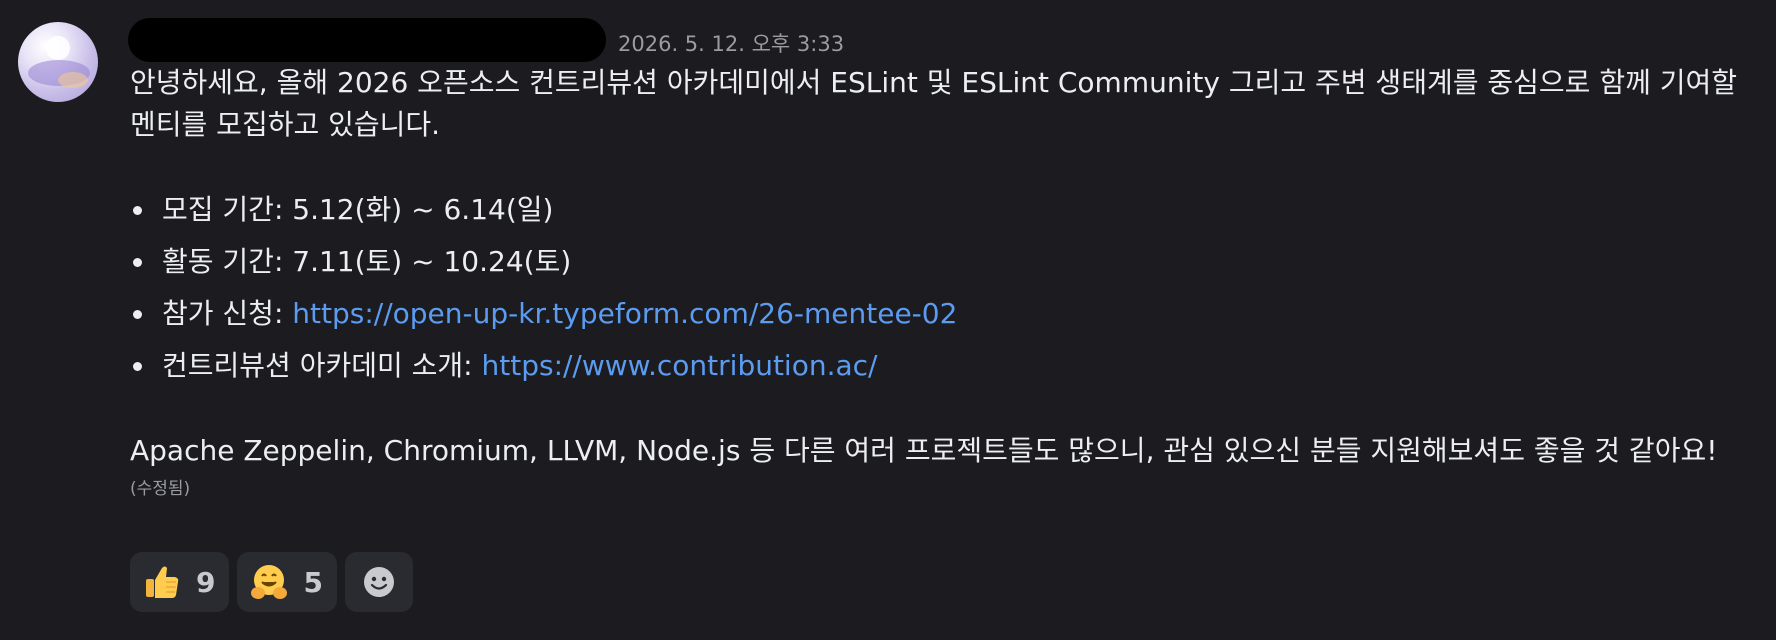 The image size is (1776, 640). What do you see at coordinates (162, 582) in the screenshot?
I see `thumbs-up-icon` at bounding box center [162, 582].